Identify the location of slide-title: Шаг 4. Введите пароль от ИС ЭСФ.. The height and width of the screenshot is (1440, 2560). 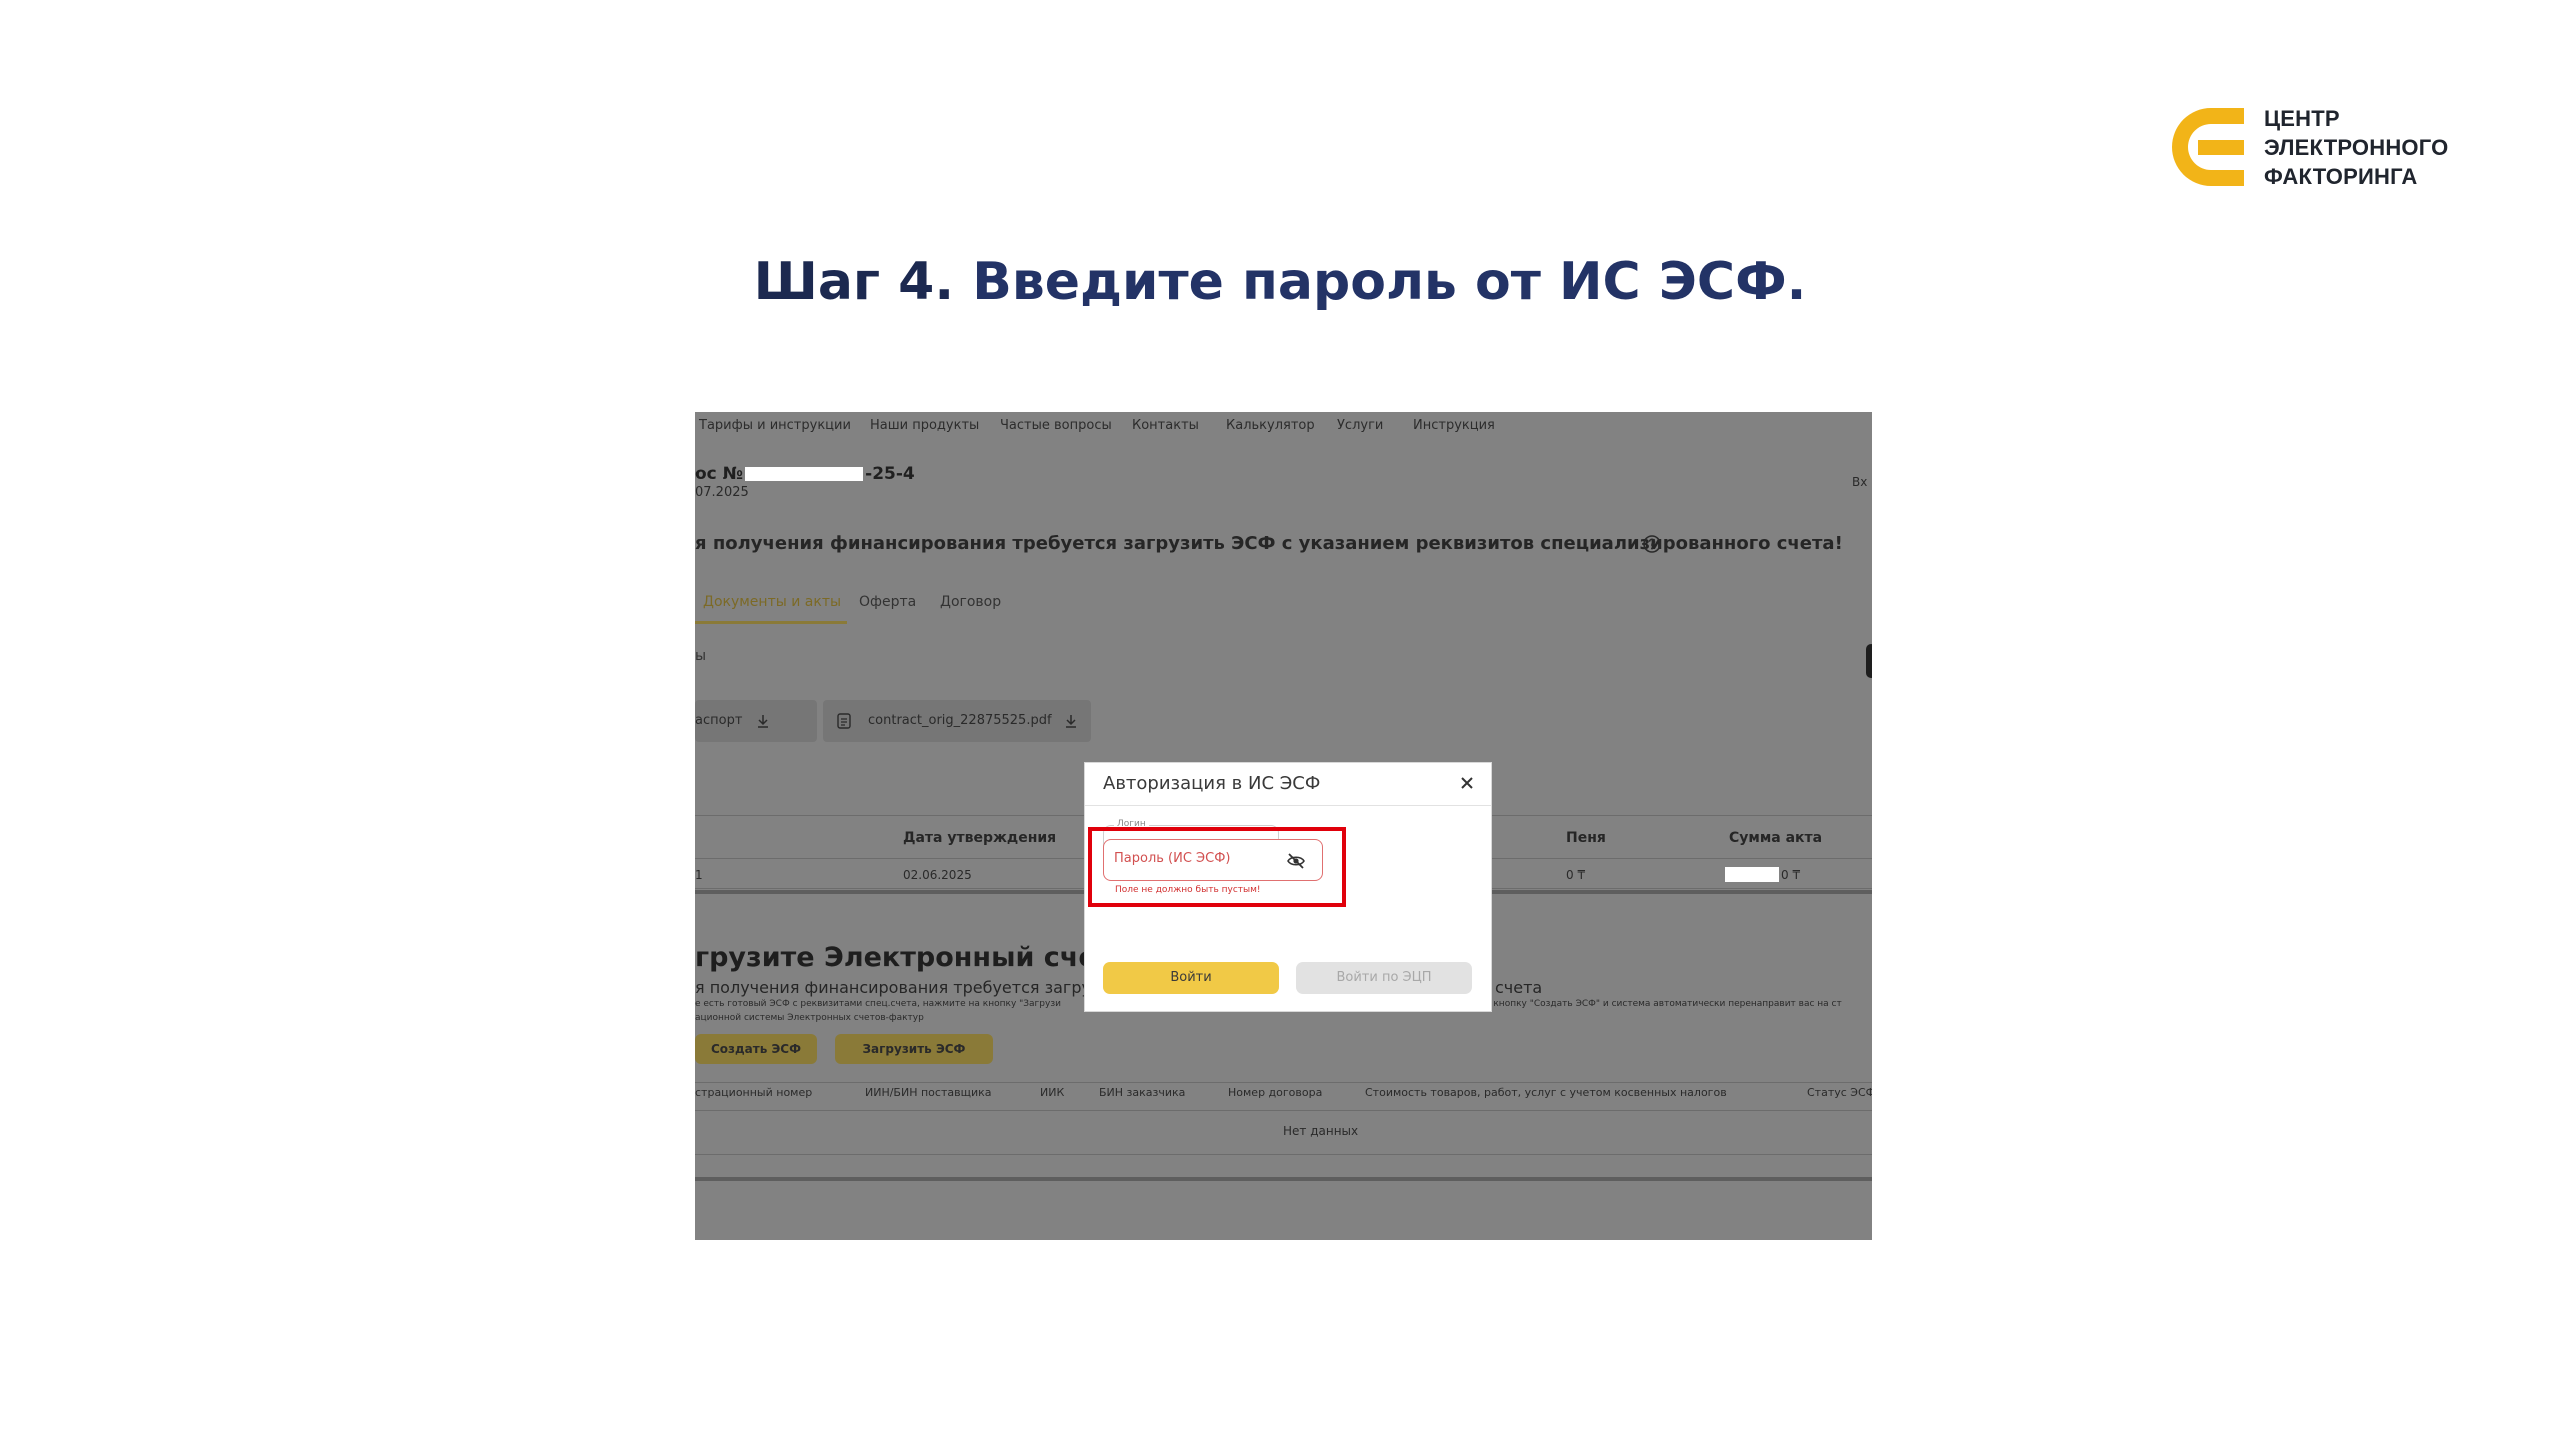
(1280, 282).